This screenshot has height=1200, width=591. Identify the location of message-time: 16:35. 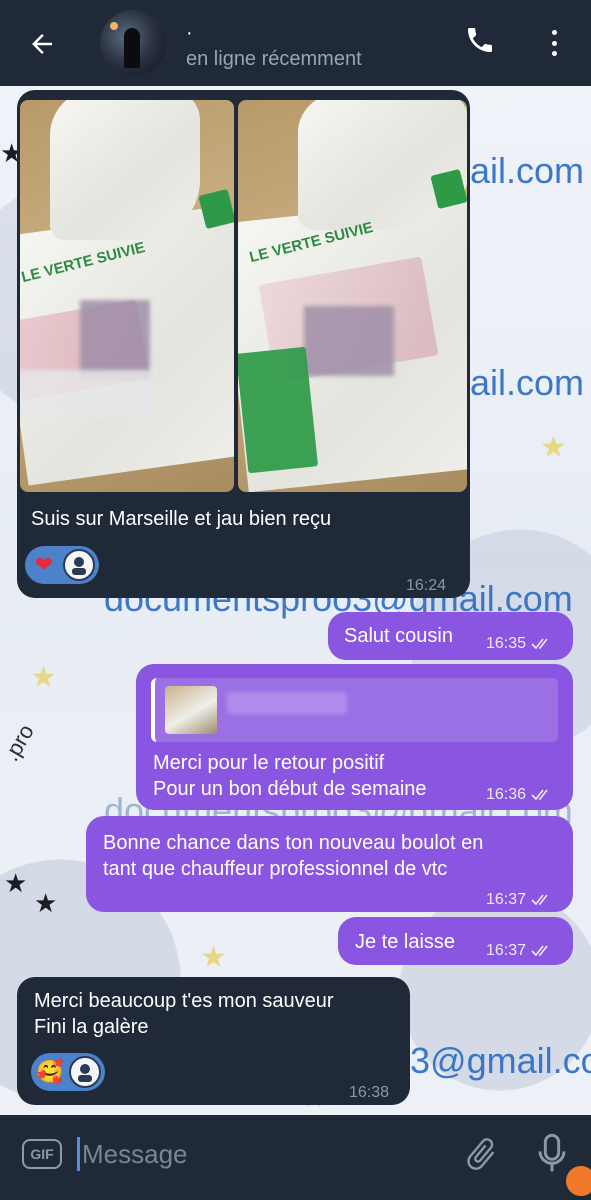
(519, 644).